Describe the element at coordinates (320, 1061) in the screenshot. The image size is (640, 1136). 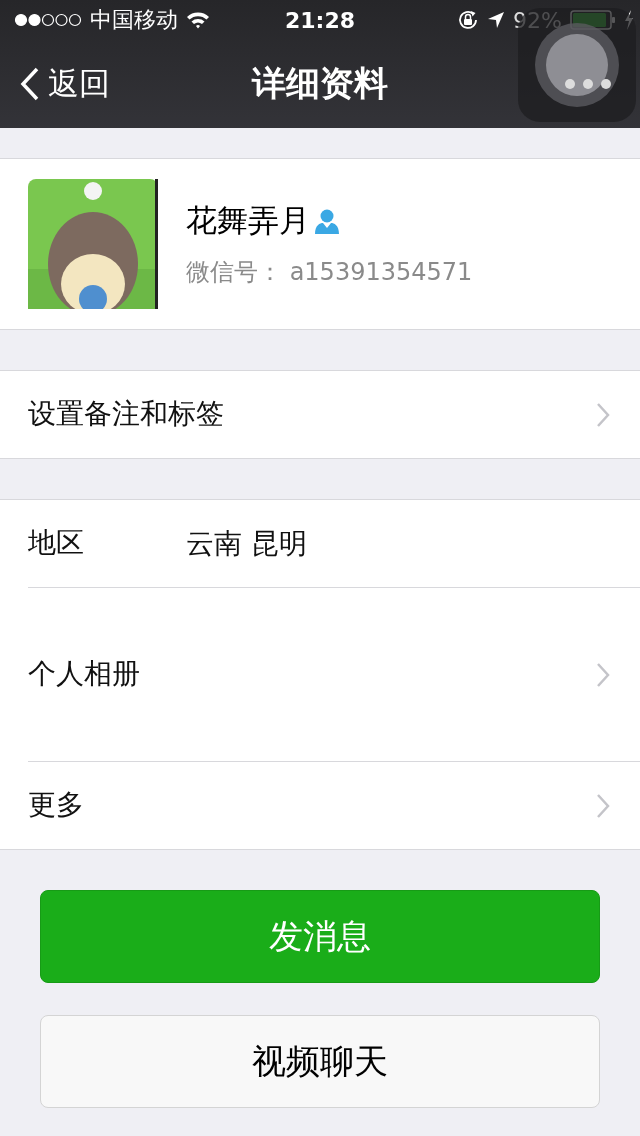
I see `action-button: 视频聊天` at that location.